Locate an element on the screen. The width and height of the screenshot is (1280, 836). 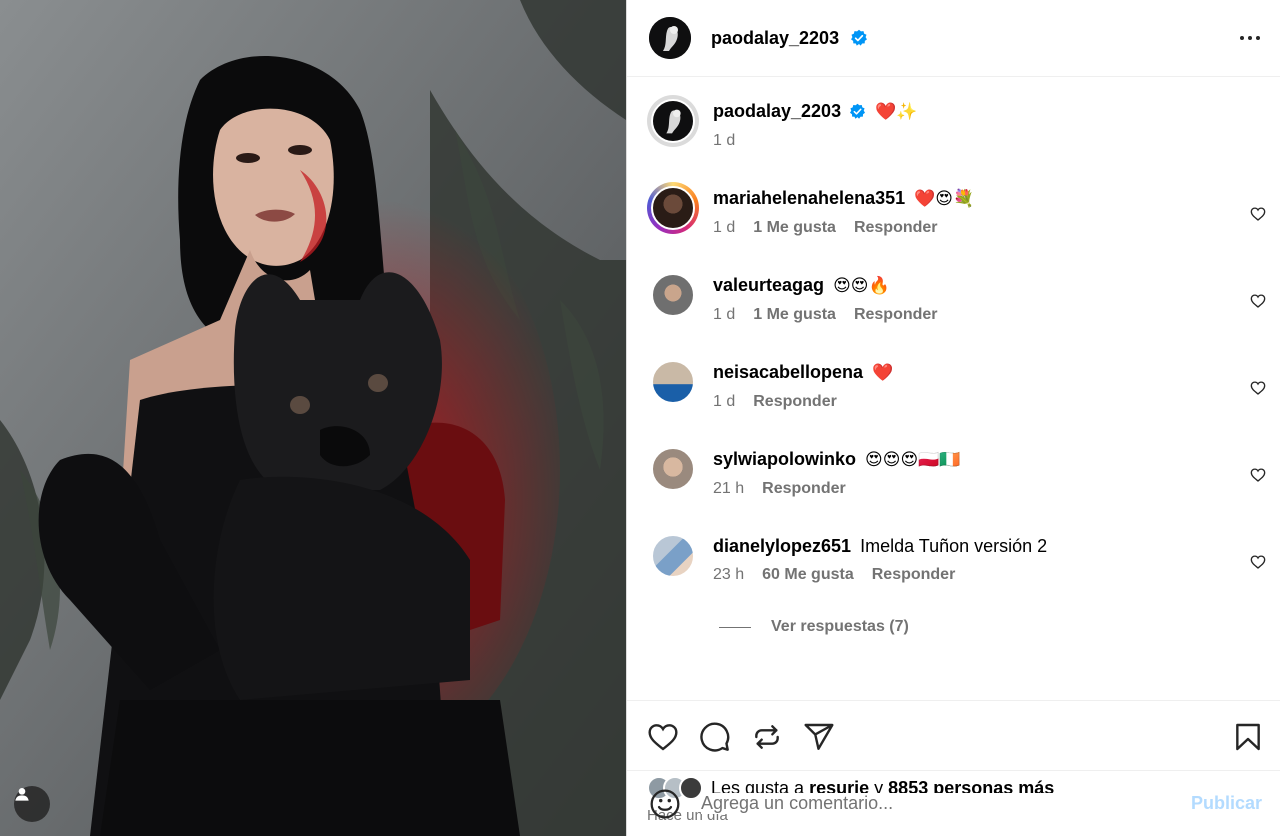
comment-item: sylwiapolowinko 😍😍😍🇵🇱🇮🇪 21 h Responder is located at coordinates (953, 486).